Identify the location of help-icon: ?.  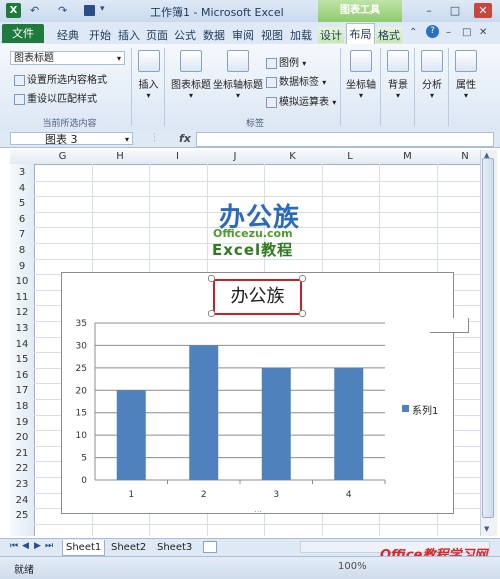
(432, 31).